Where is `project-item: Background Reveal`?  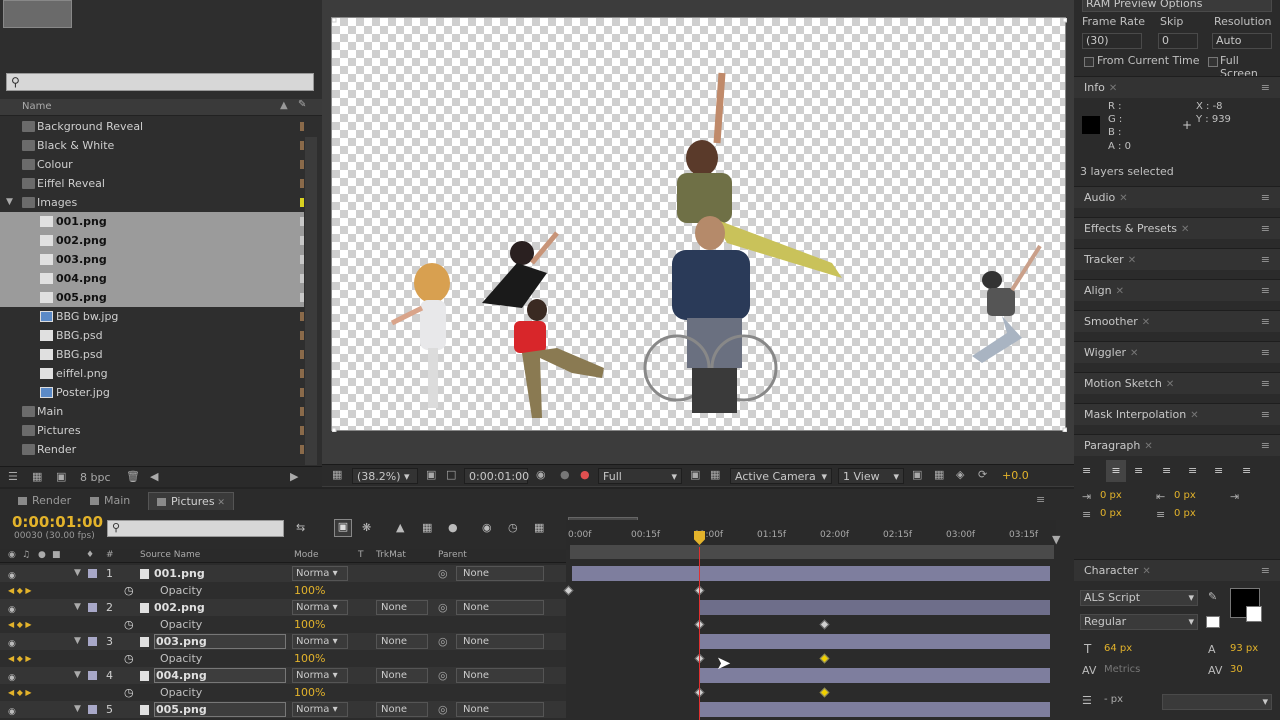
project-item: Background Reveal is located at coordinates (152, 126).